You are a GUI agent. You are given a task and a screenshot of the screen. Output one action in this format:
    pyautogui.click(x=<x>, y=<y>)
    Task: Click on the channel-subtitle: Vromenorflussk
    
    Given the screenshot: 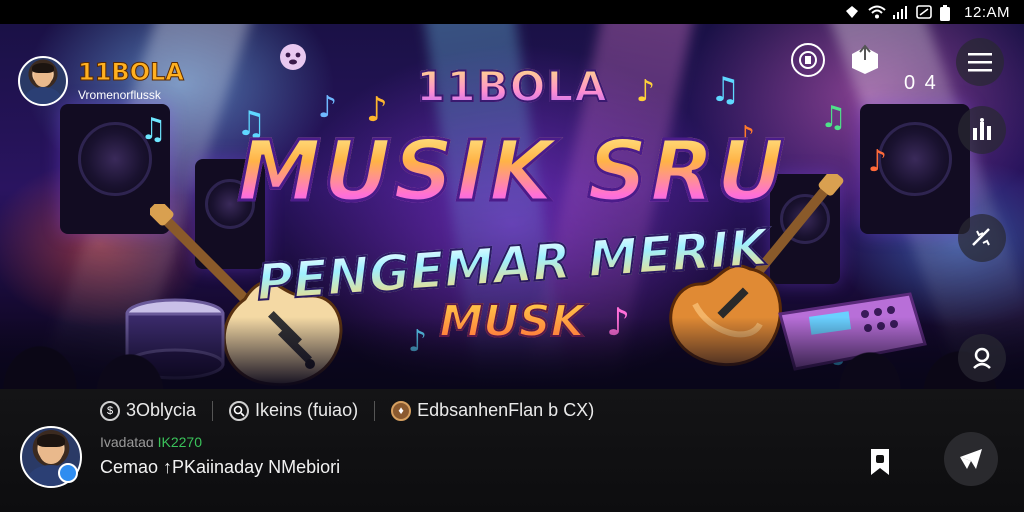 What is the action you would take?
    pyautogui.click(x=119, y=95)
    